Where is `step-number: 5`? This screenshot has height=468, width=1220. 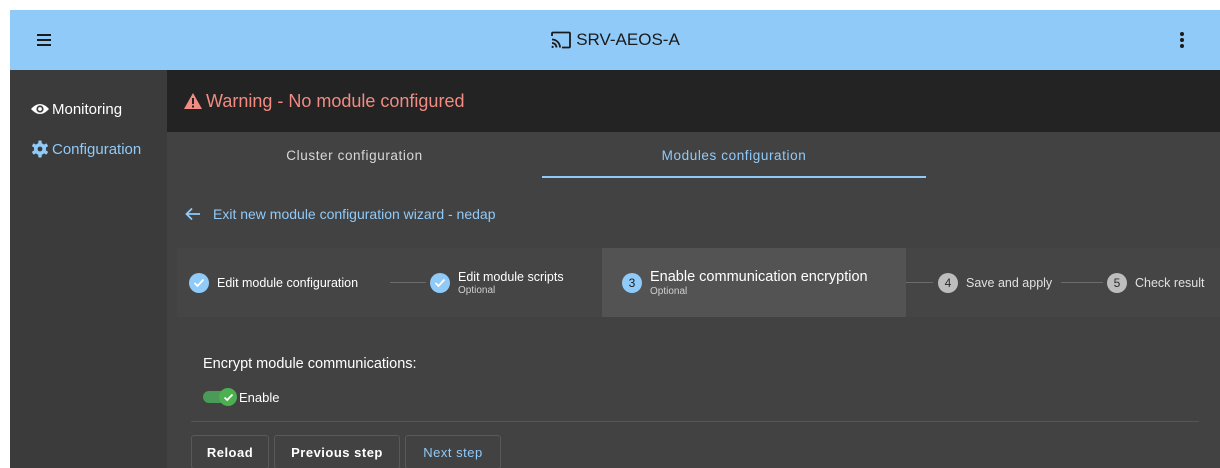
step-number: 5 is located at coordinates (1117, 282).